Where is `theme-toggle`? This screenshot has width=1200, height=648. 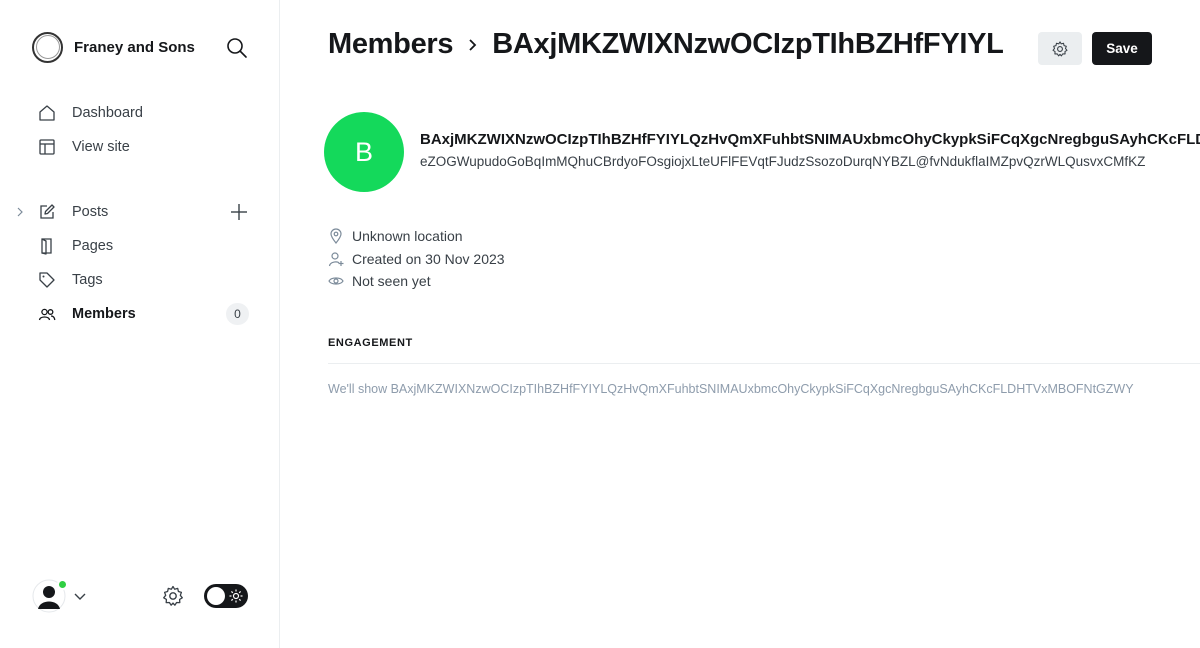 theme-toggle is located at coordinates (226, 596).